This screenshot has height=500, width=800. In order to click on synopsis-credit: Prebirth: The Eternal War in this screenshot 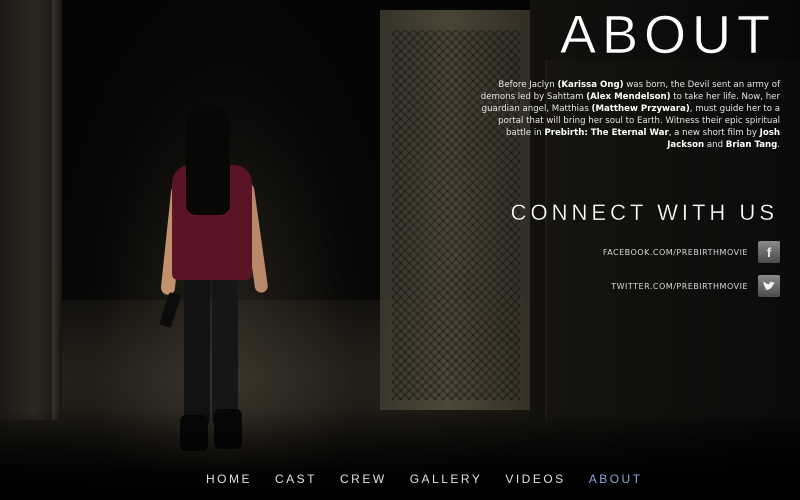, I will do `click(606, 132)`.